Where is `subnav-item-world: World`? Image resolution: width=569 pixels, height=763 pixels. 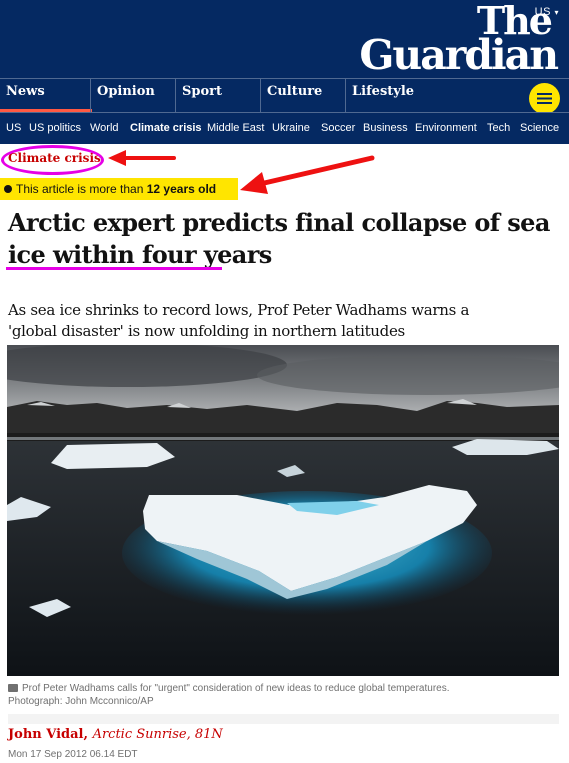 subnav-item-world: World is located at coordinates (104, 128).